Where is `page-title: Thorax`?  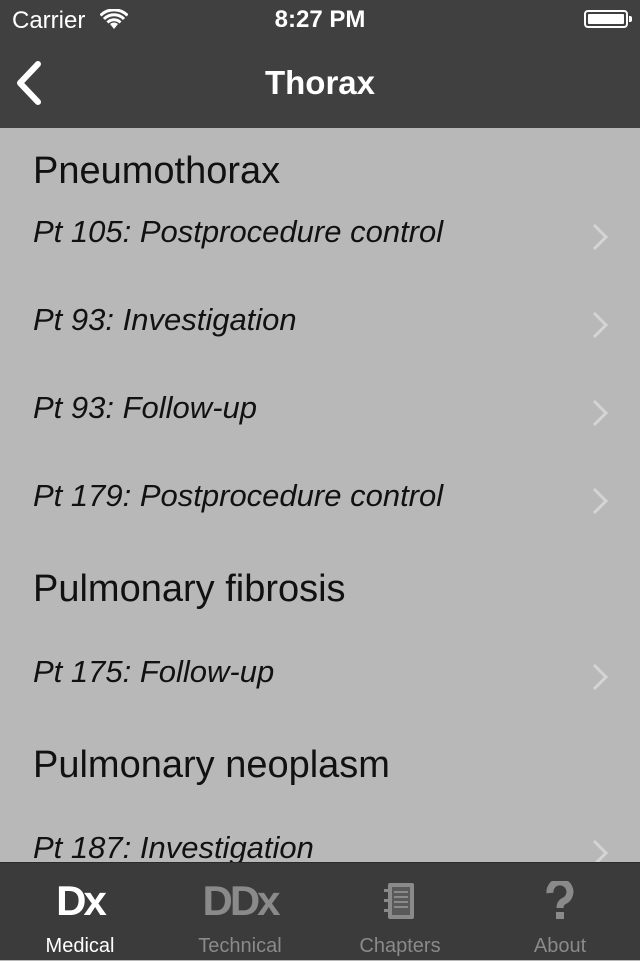
page-title: Thorax is located at coordinates (320, 82).